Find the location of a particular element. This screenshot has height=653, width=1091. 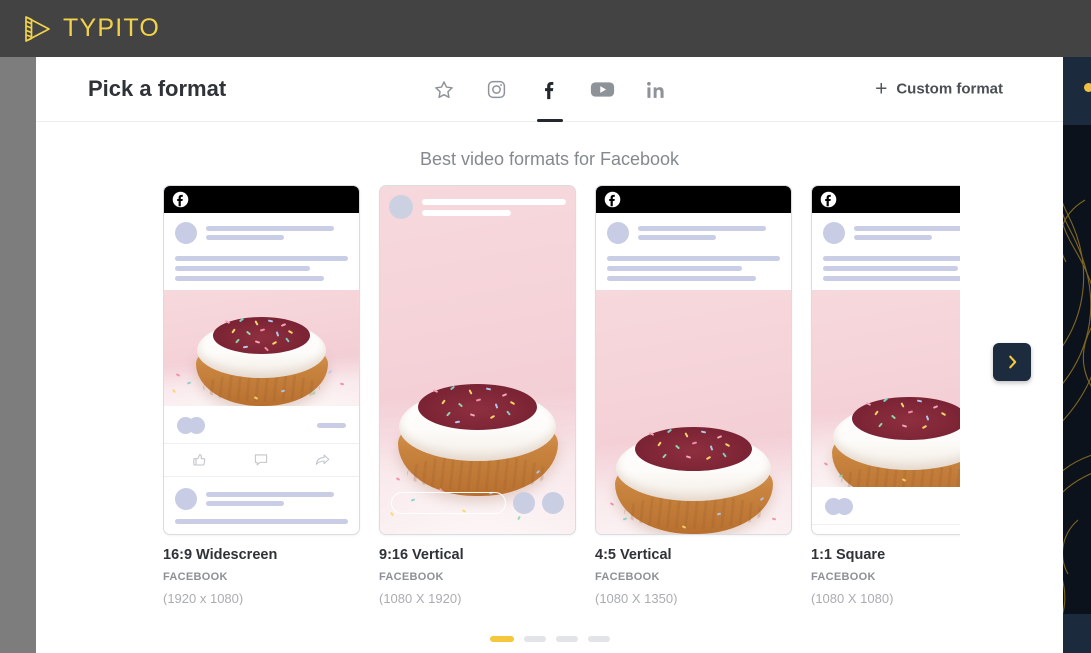

tab-favorites is located at coordinates (444, 89).